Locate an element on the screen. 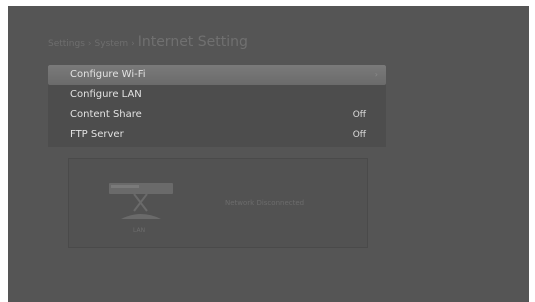 This screenshot has width=535, height=302. menu-item-configure-lan: Configure LAN is located at coordinates (217, 95).